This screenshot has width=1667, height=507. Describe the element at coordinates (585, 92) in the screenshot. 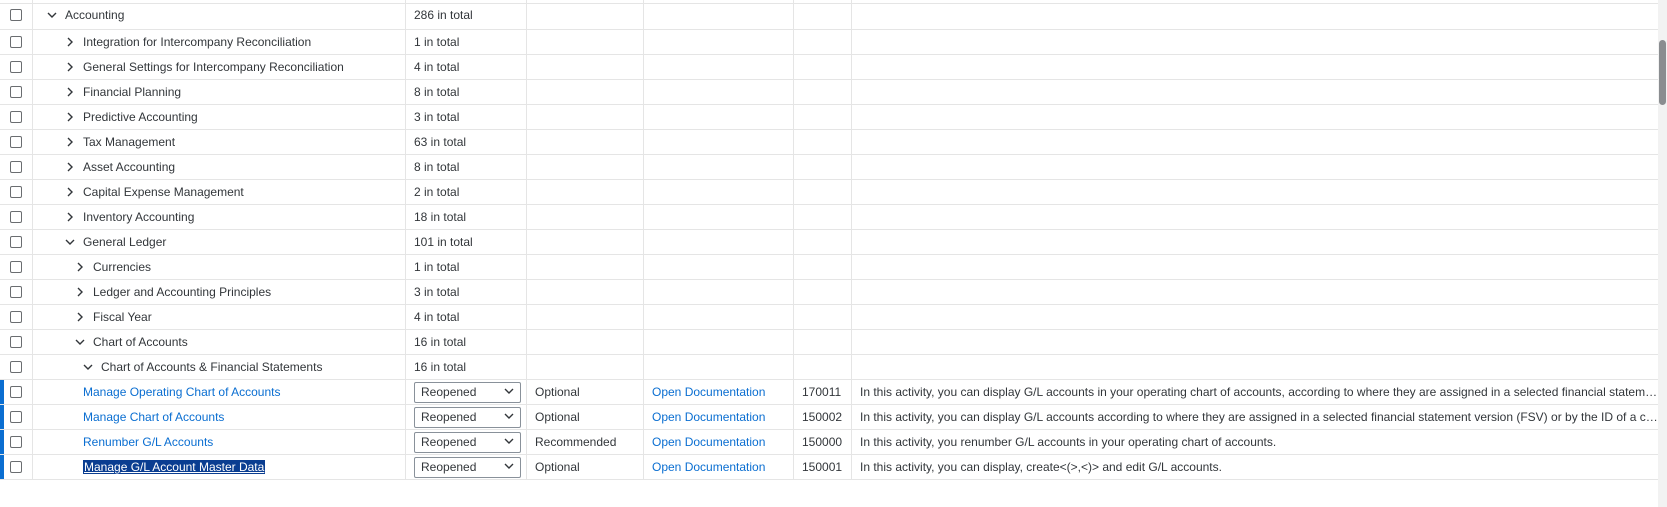

I see `relevance-cell` at that location.